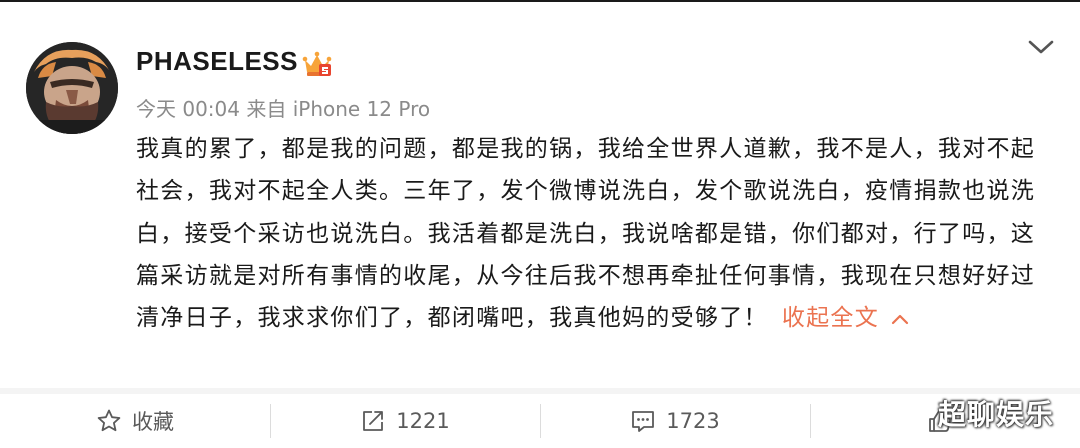 The height and width of the screenshot is (448, 1080). What do you see at coordinates (900, 319) in the screenshot?
I see `chevron-up-icon` at bounding box center [900, 319].